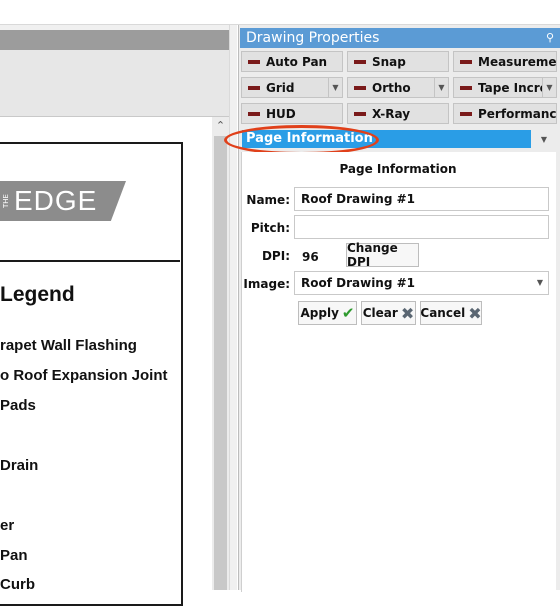 This screenshot has width=560, height=606. I want to click on toggle-label: Measurement, so click(517, 61).